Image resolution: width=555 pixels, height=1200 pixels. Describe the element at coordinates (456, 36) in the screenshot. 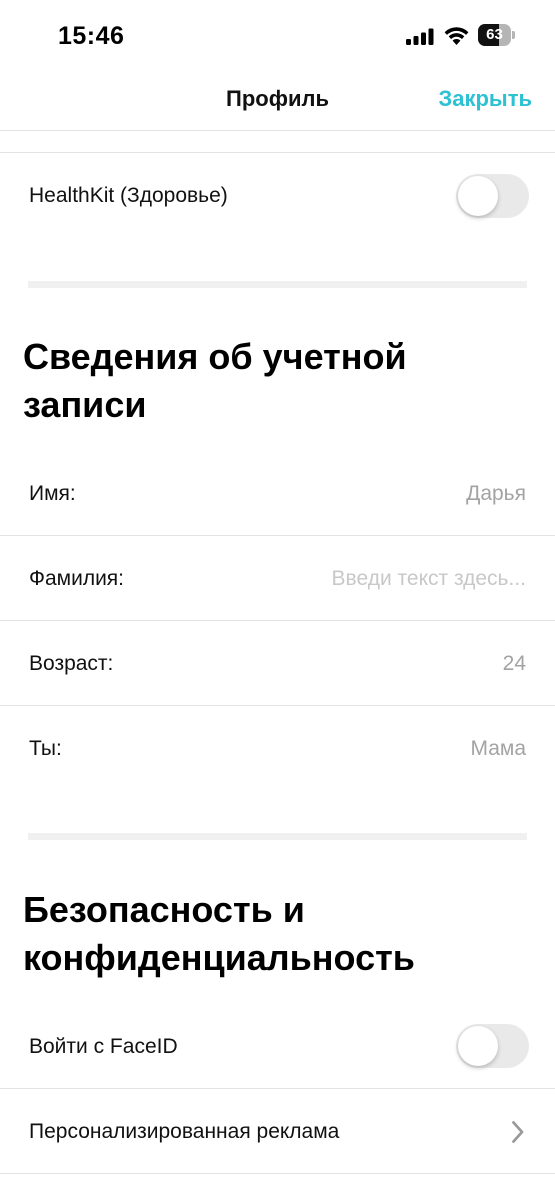

I see `wifi-icon` at that location.